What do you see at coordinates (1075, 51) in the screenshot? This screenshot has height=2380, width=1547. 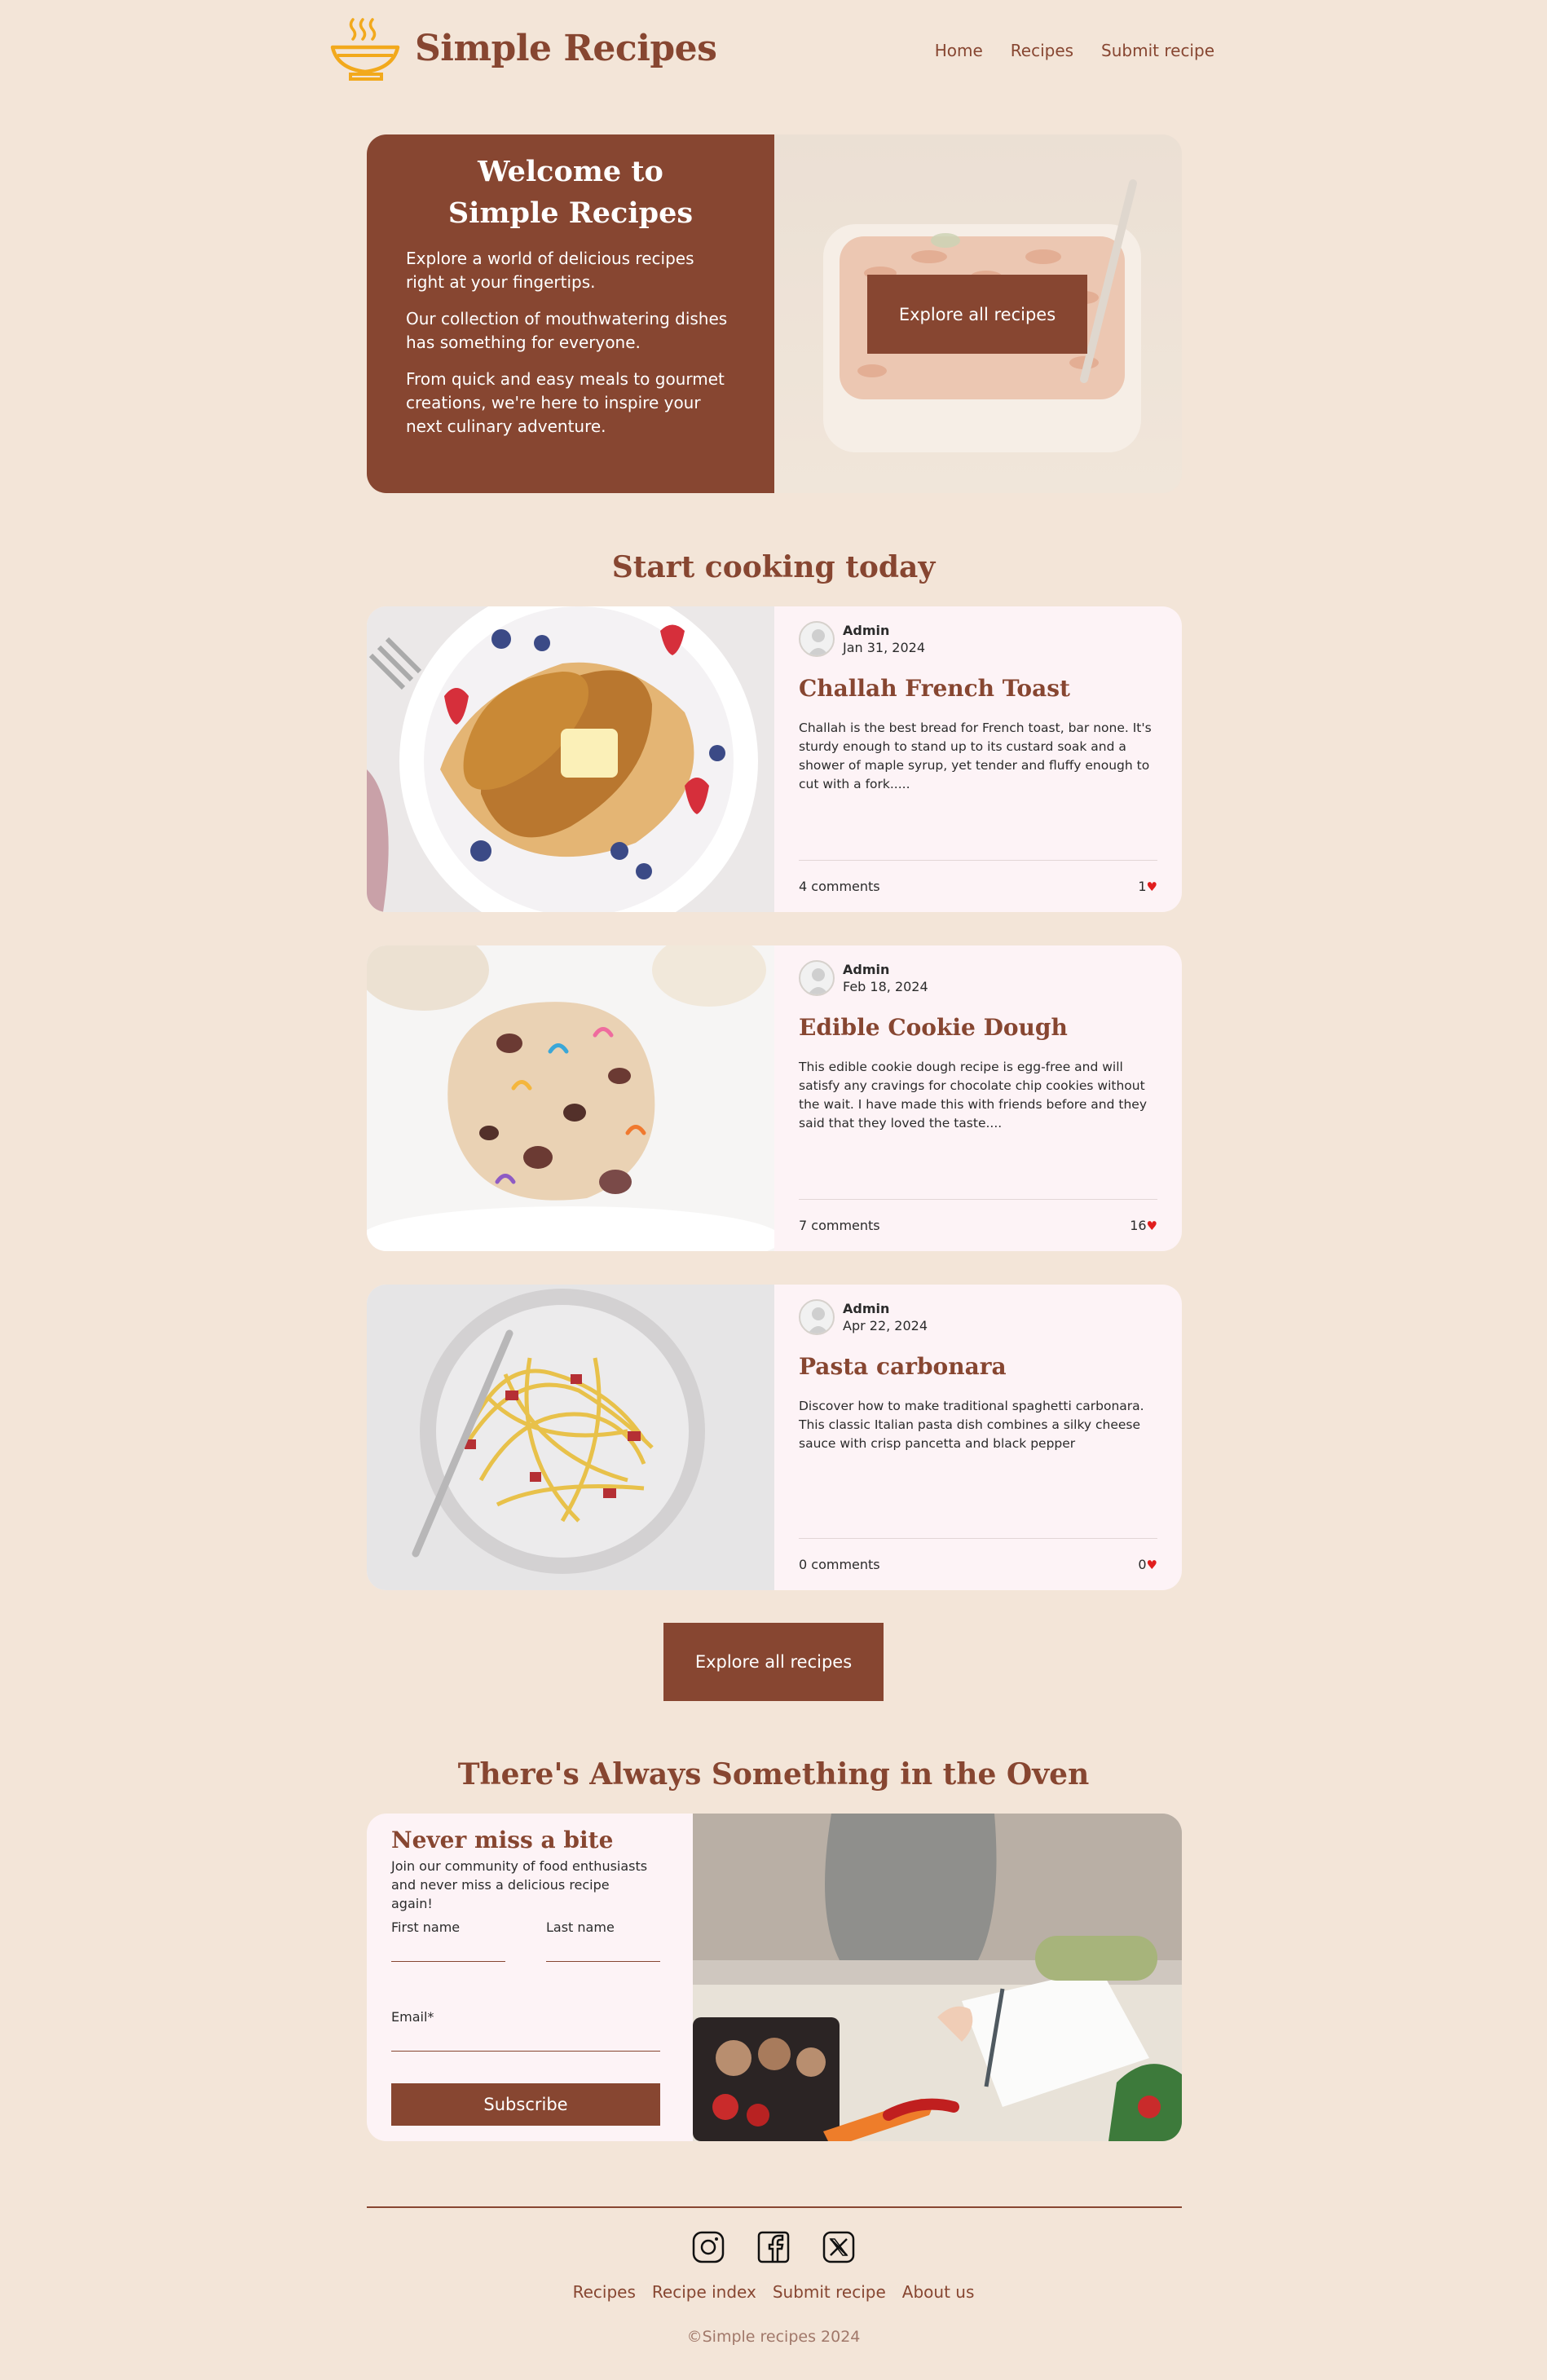 I see `main-nav: Home Recipes Submit recipe` at bounding box center [1075, 51].